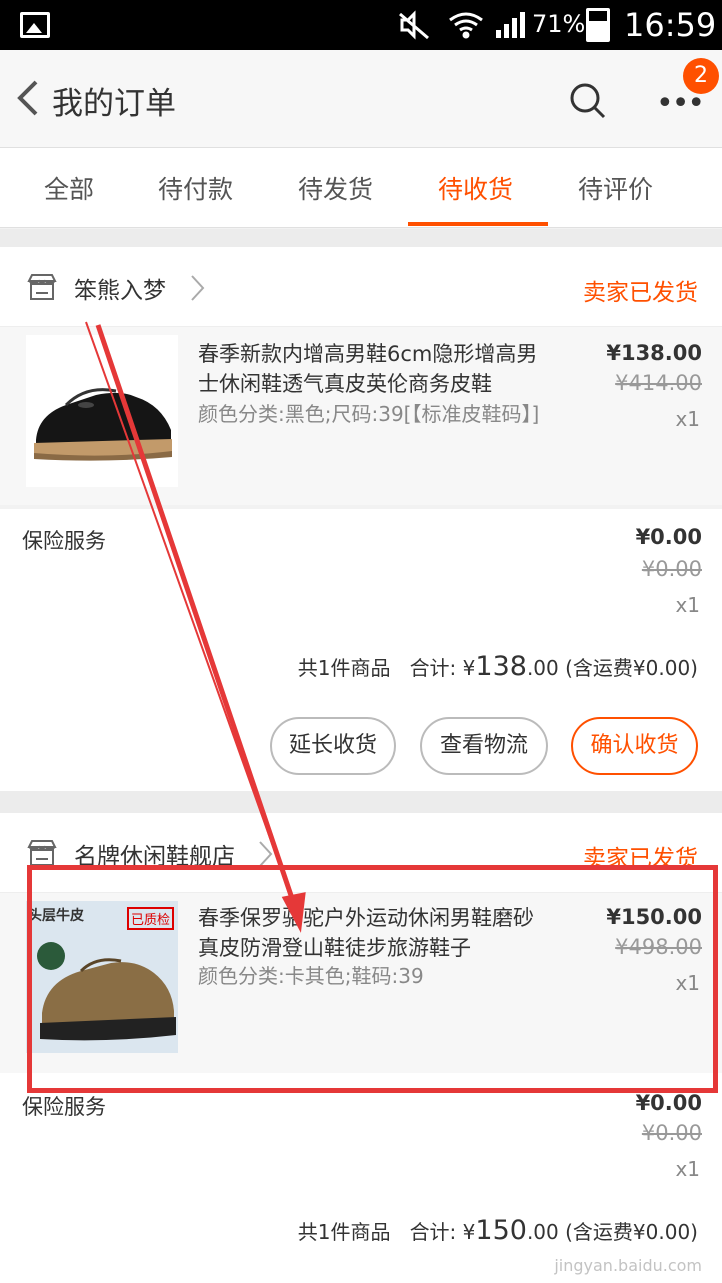 Image resolution: width=722 pixels, height=1283 pixels. Describe the element at coordinates (361, 569) in the screenshot. I see `insurance-service-row: 保险服务 ¥0.00 ¥0.00 x1` at that location.